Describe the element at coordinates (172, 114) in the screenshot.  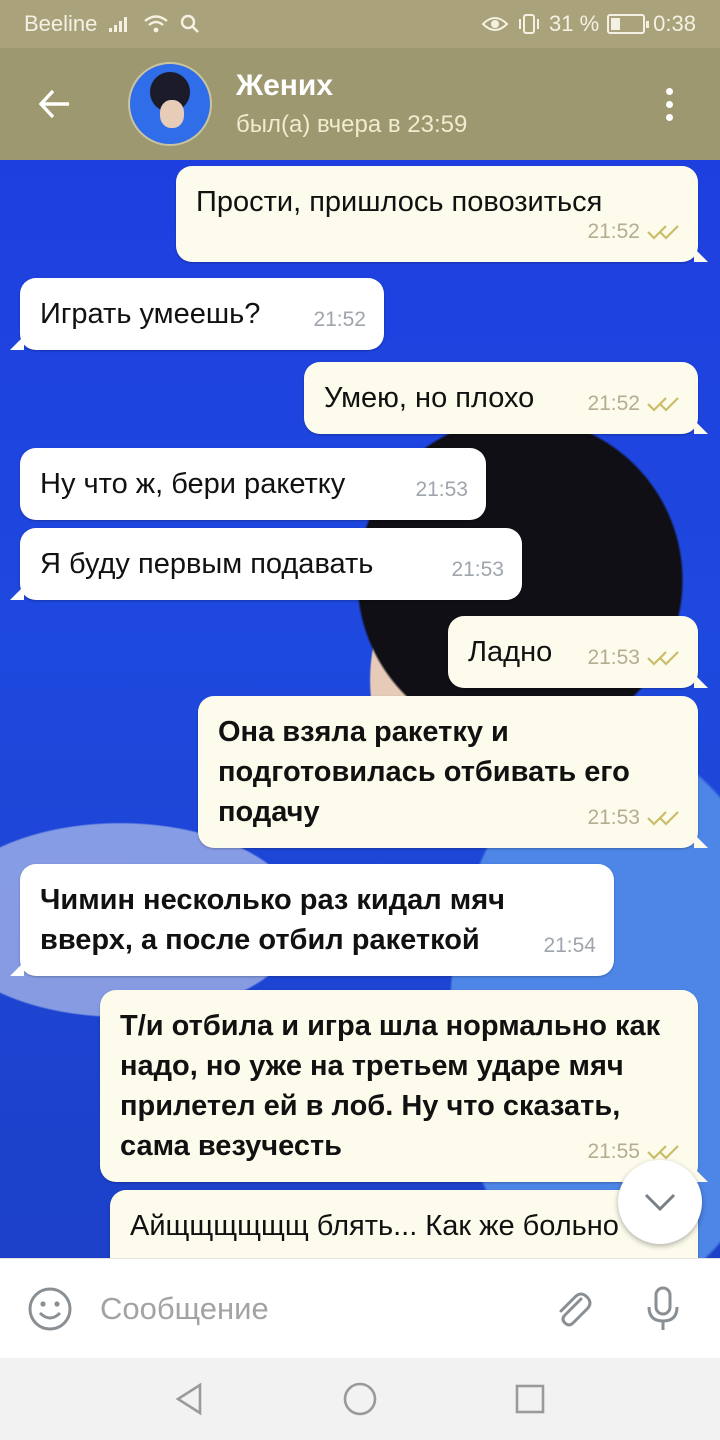
I see `avatar-face` at that location.